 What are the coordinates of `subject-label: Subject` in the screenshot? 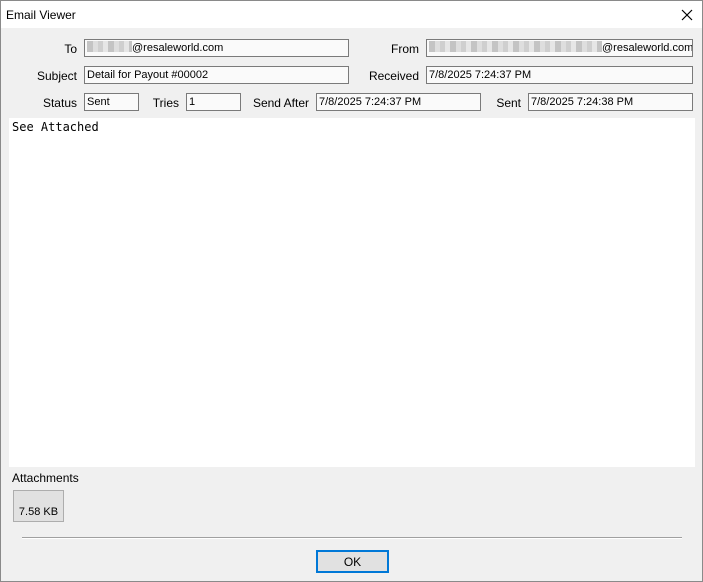 It's located at (56, 76).